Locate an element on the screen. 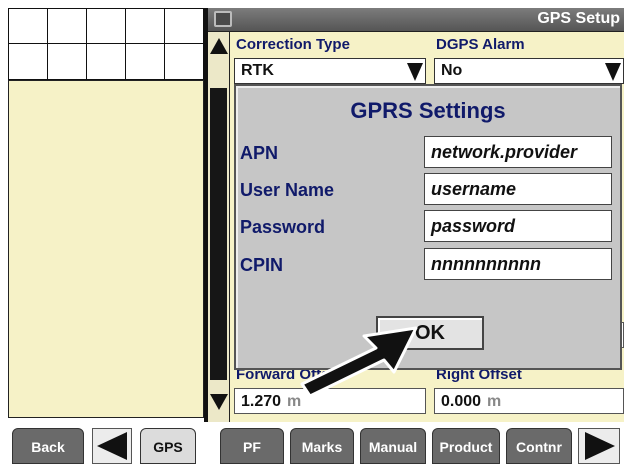 The width and height of the screenshot is (632, 468). dgps-alarm-label: DGPS Alarm is located at coordinates (480, 44).